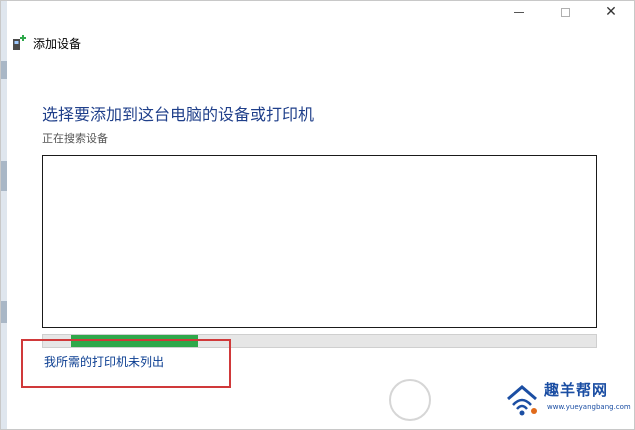  I want to click on minimize-icon, so click(519, 12).